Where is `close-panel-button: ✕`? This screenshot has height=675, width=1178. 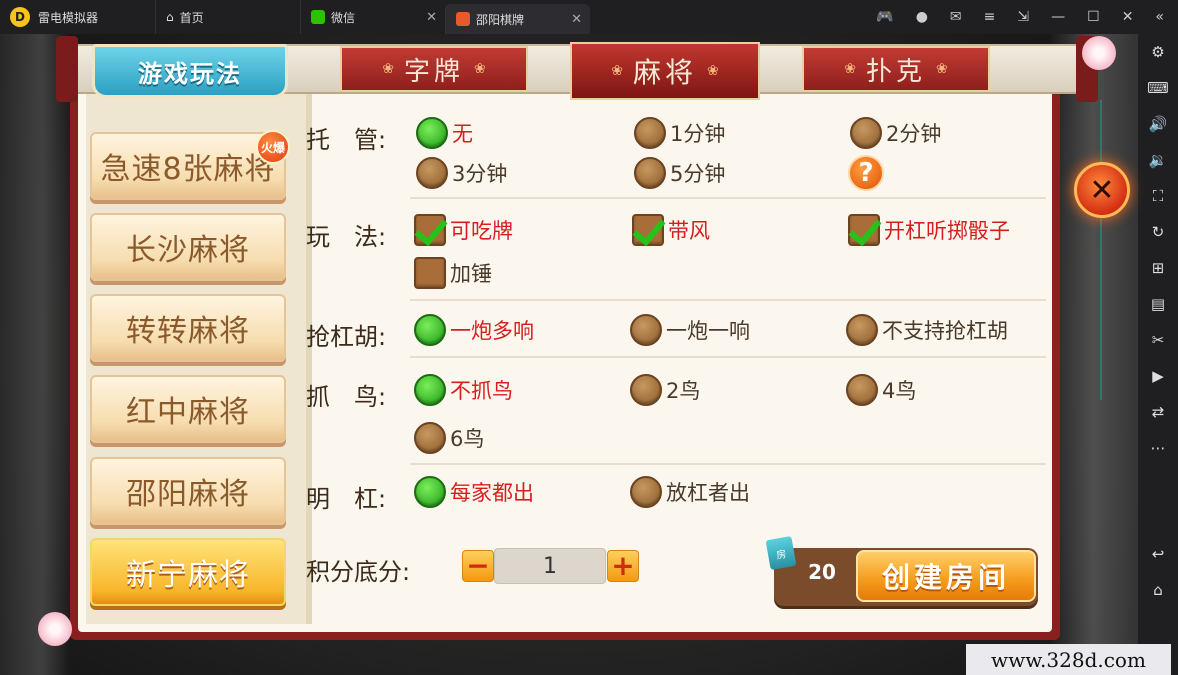
close-panel-button: ✕ is located at coordinates (1102, 190).